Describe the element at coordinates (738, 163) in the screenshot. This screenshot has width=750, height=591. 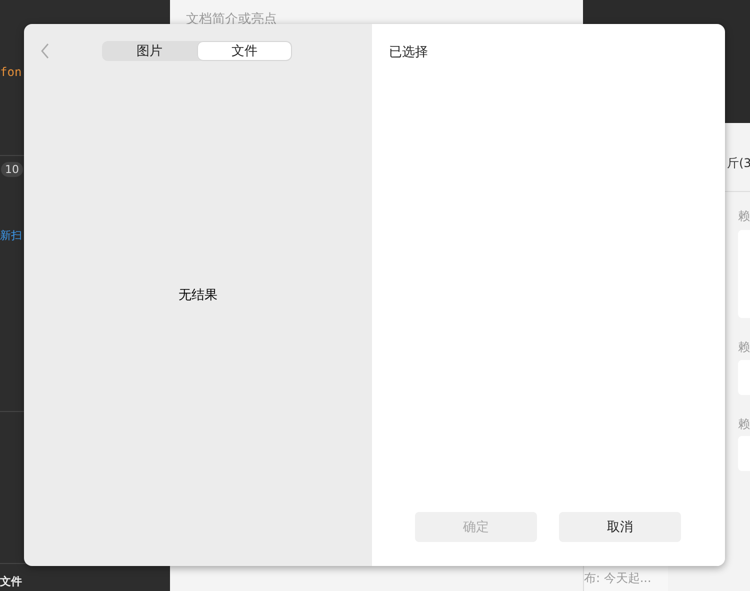
I see `panel-heading: 斤(3` at that location.